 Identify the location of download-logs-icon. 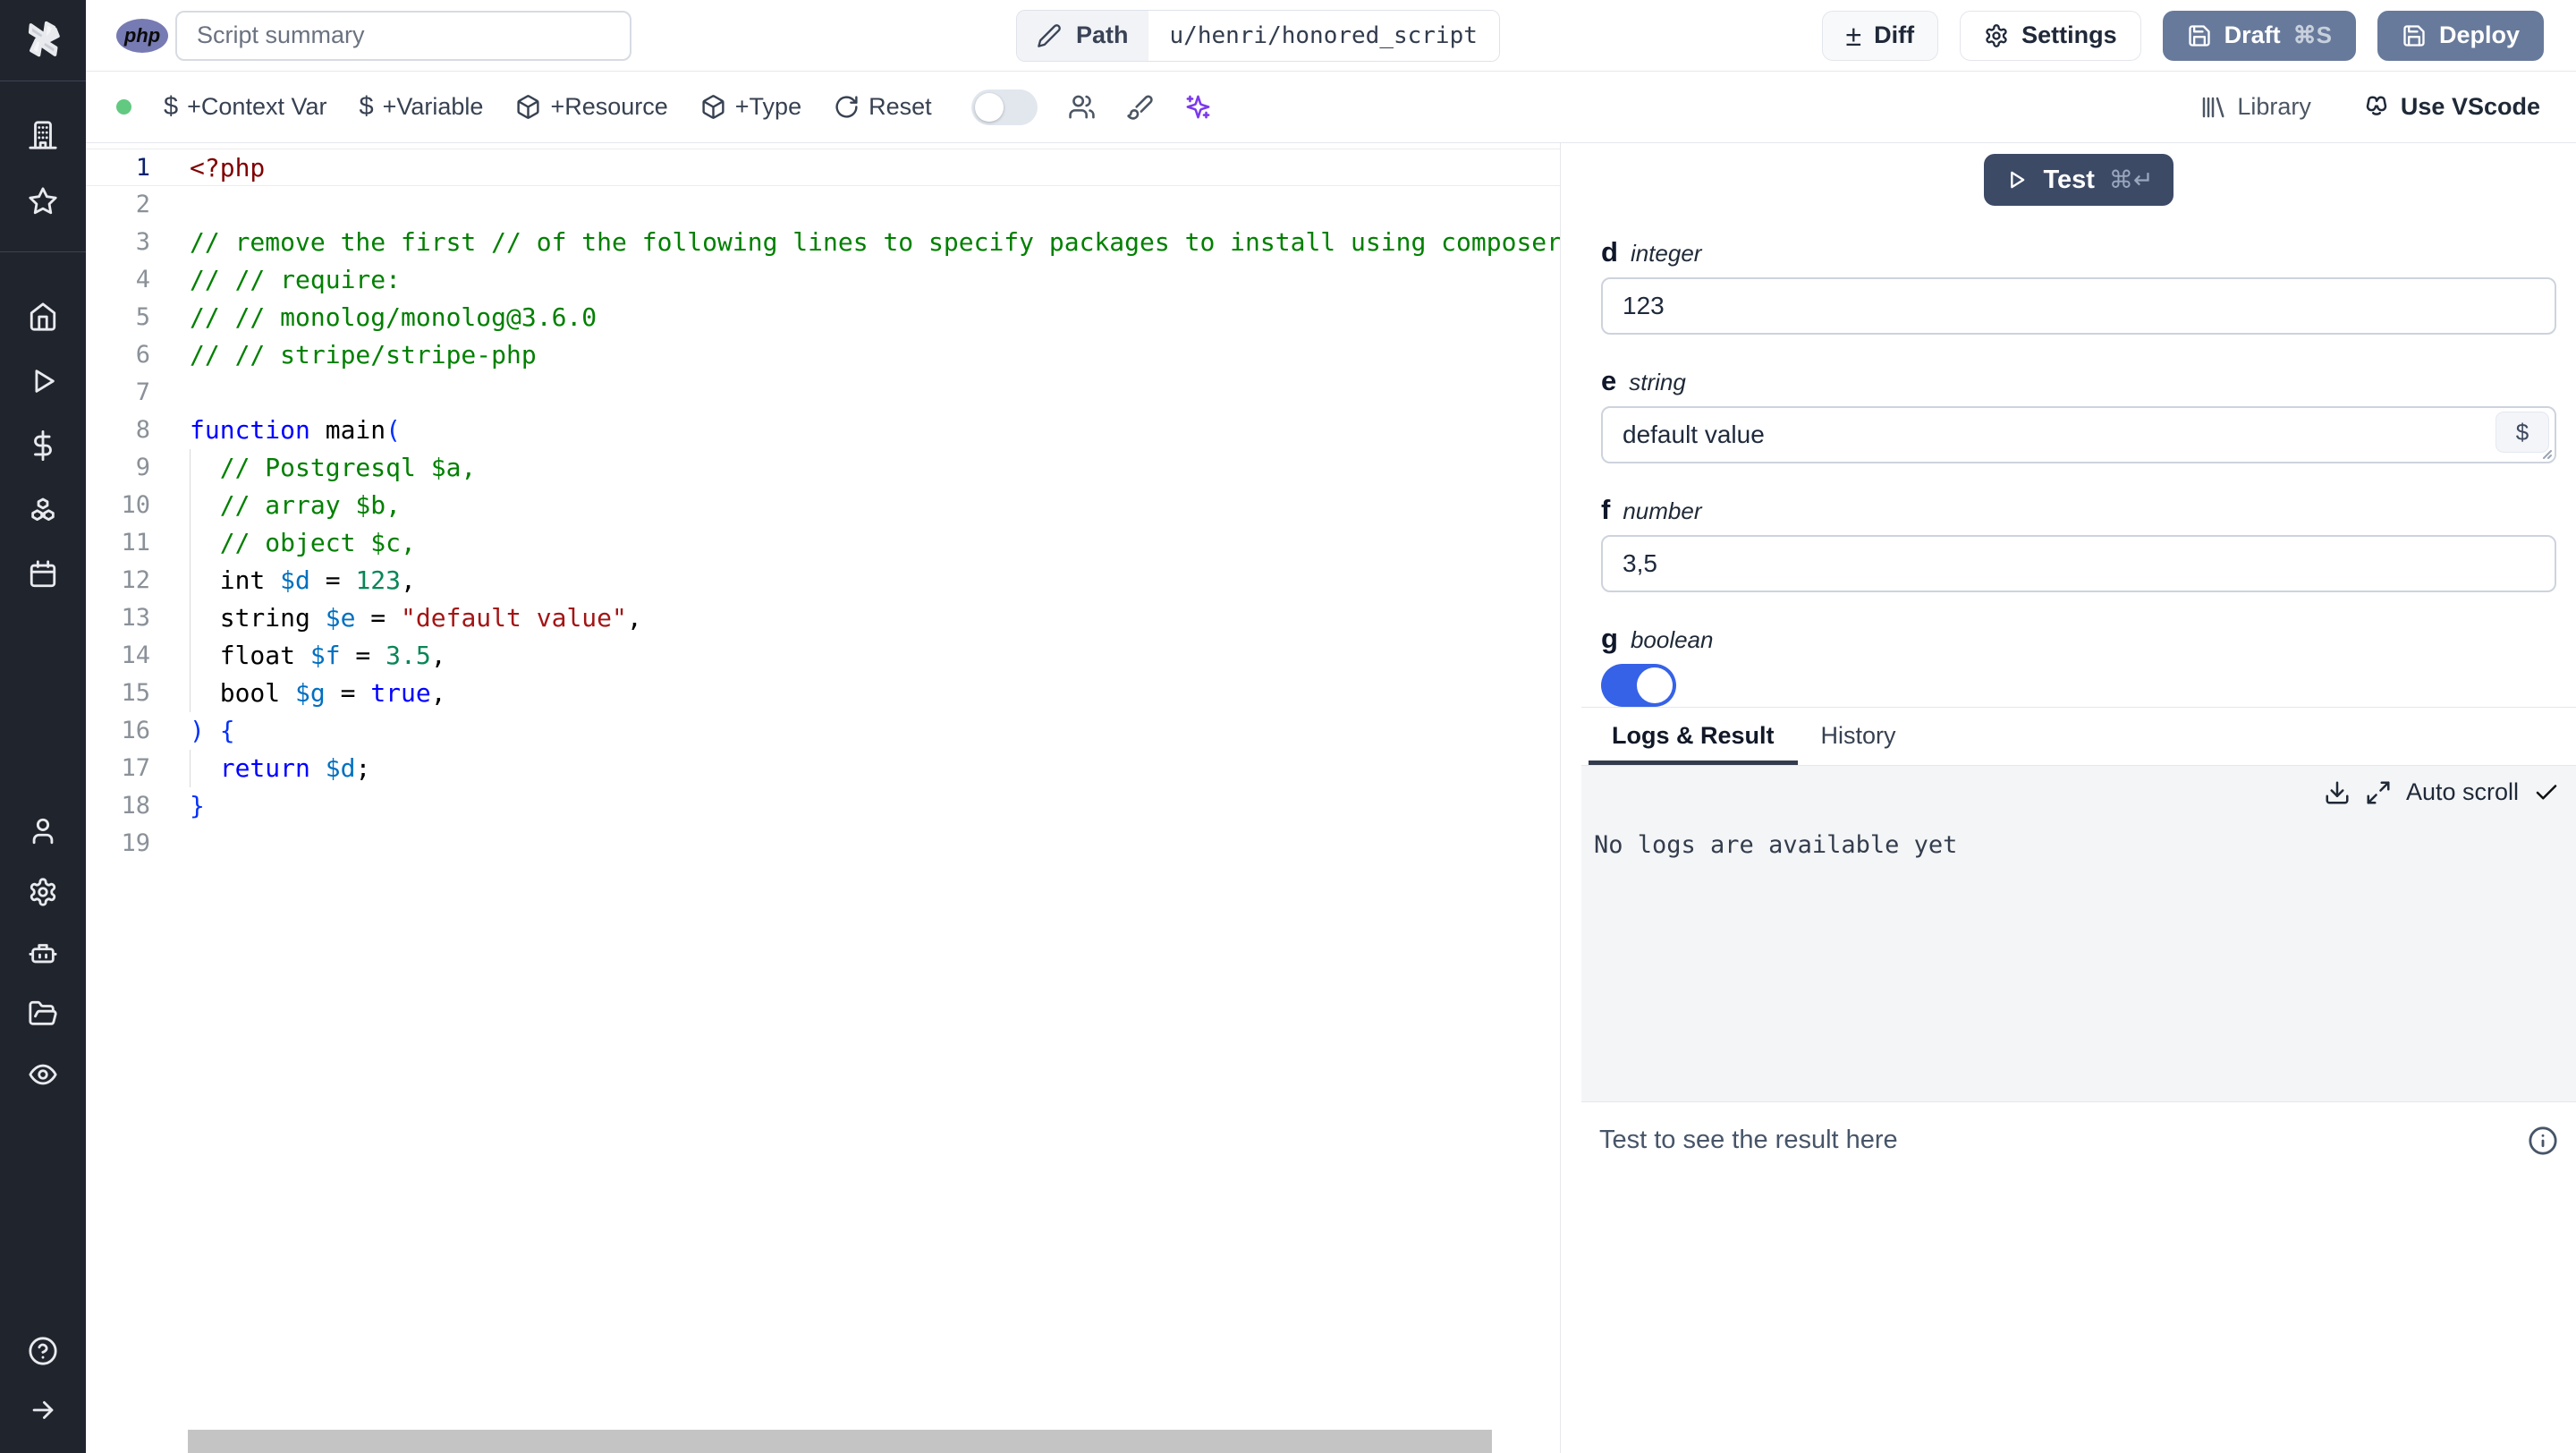
(2337, 792).